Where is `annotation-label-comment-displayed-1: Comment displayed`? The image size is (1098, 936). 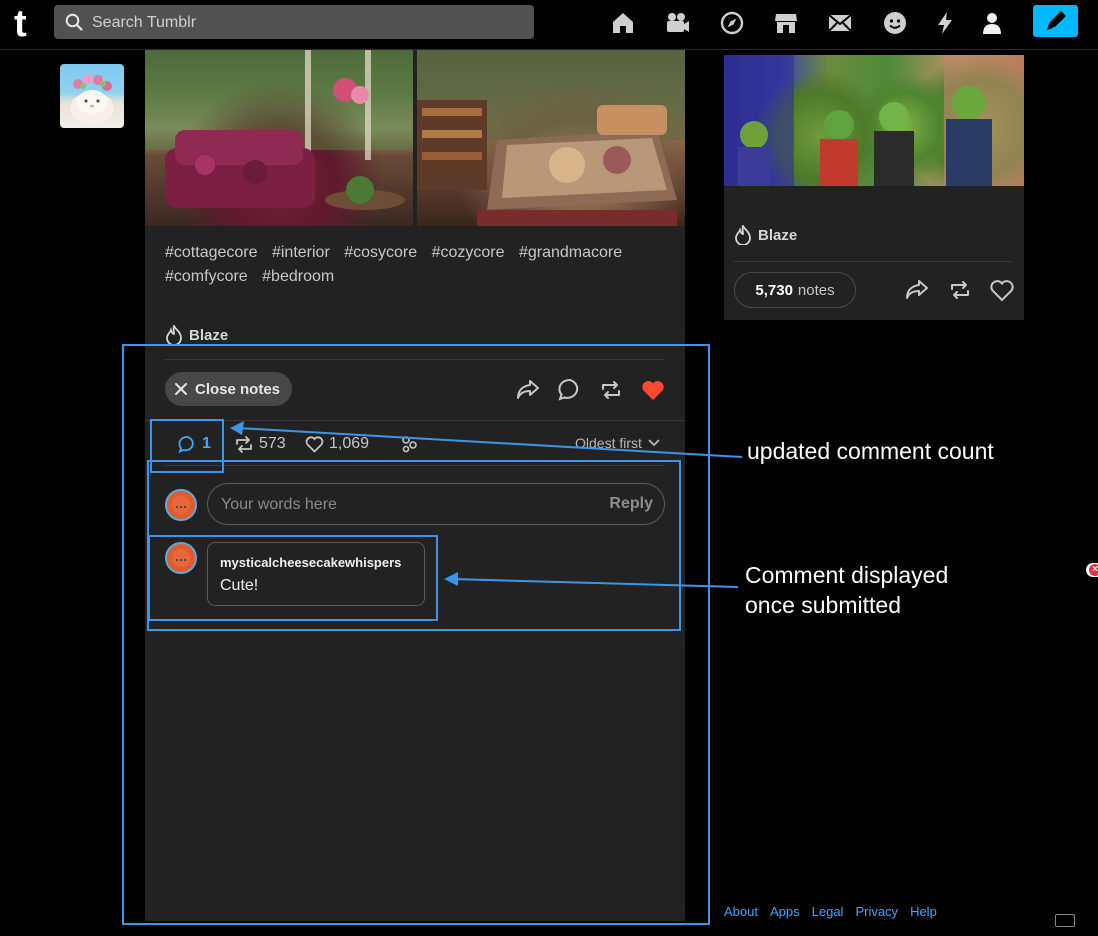 annotation-label-comment-displayed-1: Comment displayed is located at coordinates (847, 575).